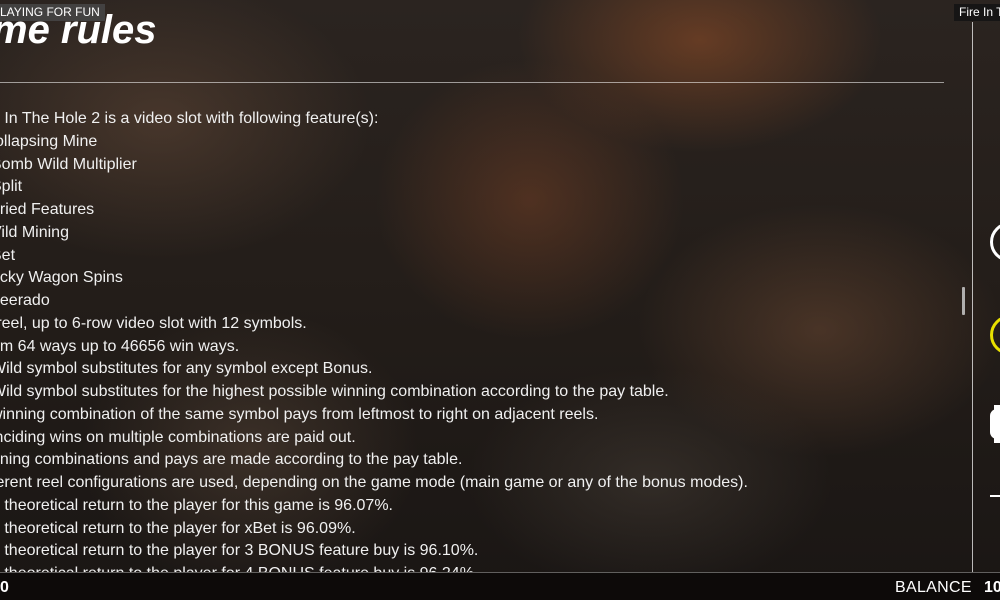 This screenshot has width=1000, height=600. Describe the element at coordinates (11, 187) in the screenshot. I see `rule-line: Split` at that location.